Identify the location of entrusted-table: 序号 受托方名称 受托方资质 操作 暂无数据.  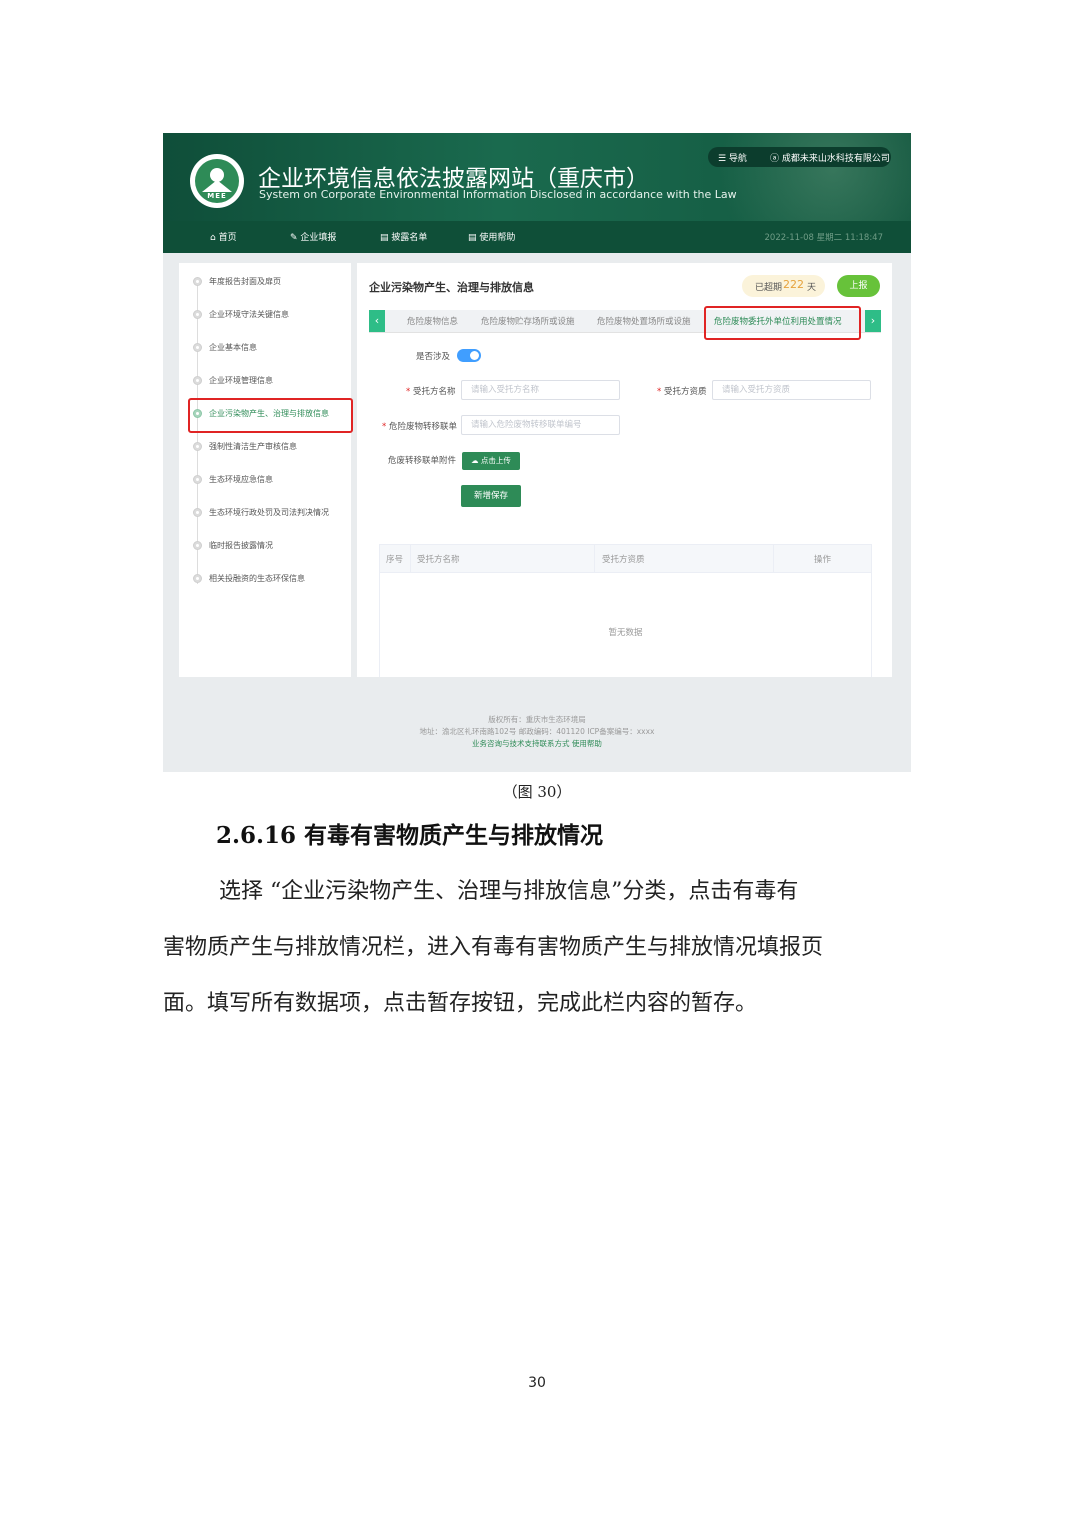
(625, 610).